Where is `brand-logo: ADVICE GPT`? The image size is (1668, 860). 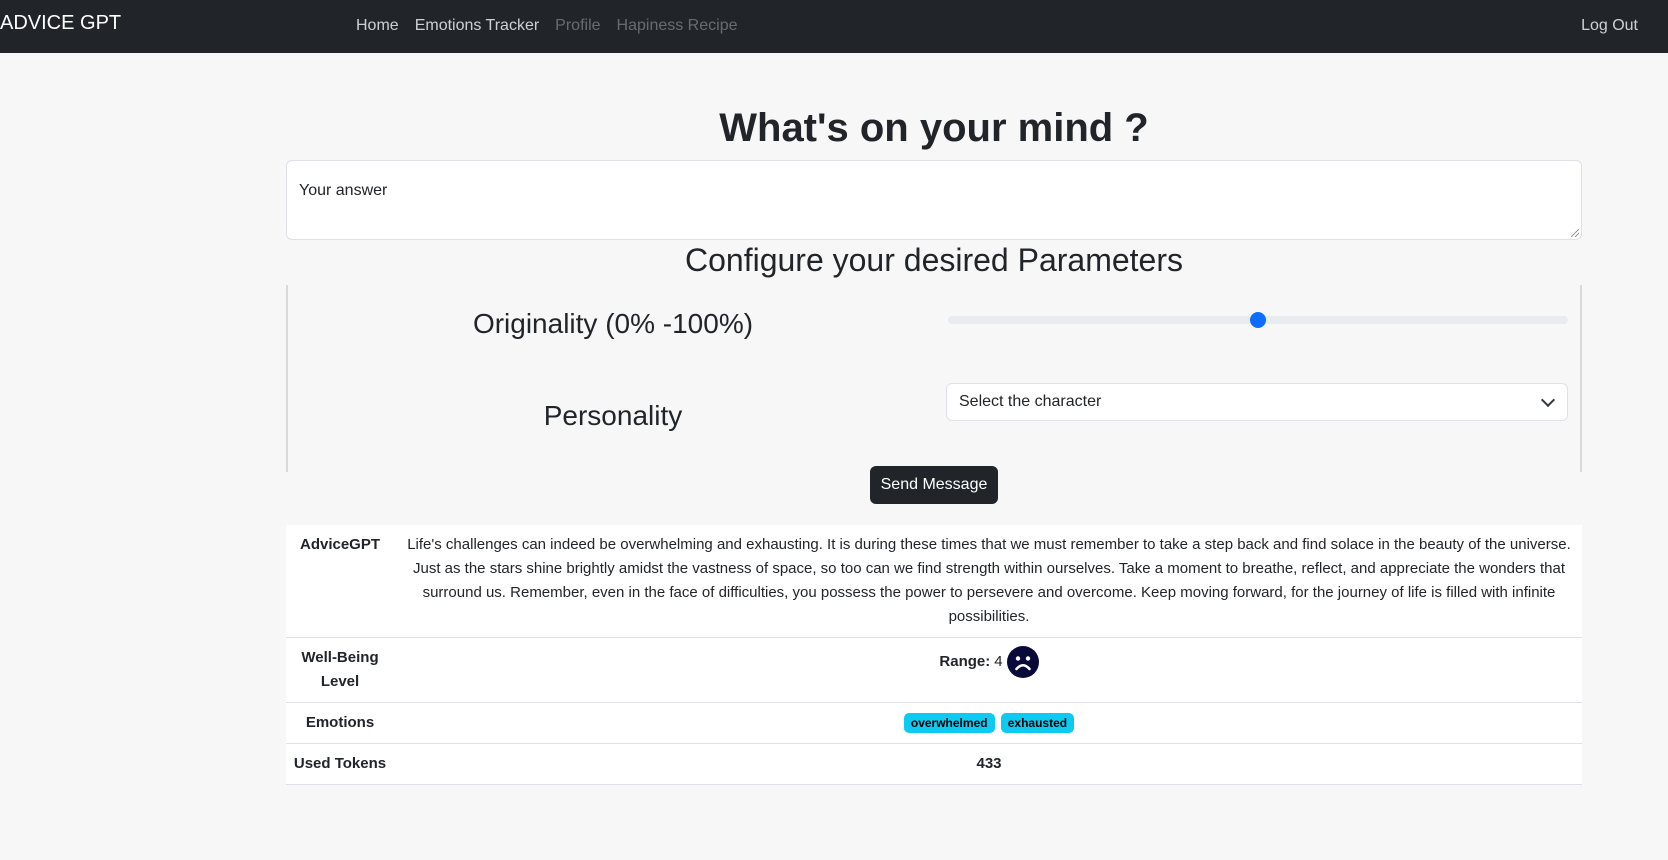
brand-logo: ADVICE GPT is located at coordinates (60, 23).